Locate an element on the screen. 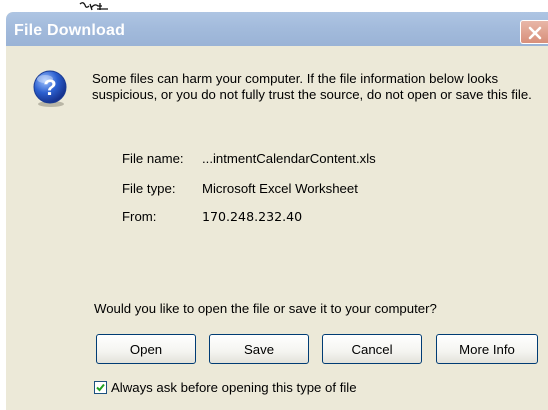  question-mark-icon: ? is located at coordinates (50, 88).